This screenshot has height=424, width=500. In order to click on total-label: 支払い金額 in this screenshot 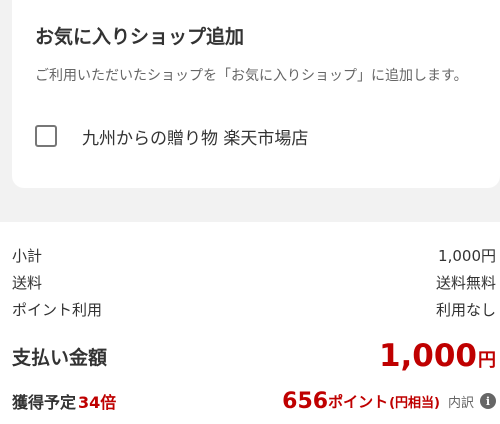, I will do `click(60, 357)`.